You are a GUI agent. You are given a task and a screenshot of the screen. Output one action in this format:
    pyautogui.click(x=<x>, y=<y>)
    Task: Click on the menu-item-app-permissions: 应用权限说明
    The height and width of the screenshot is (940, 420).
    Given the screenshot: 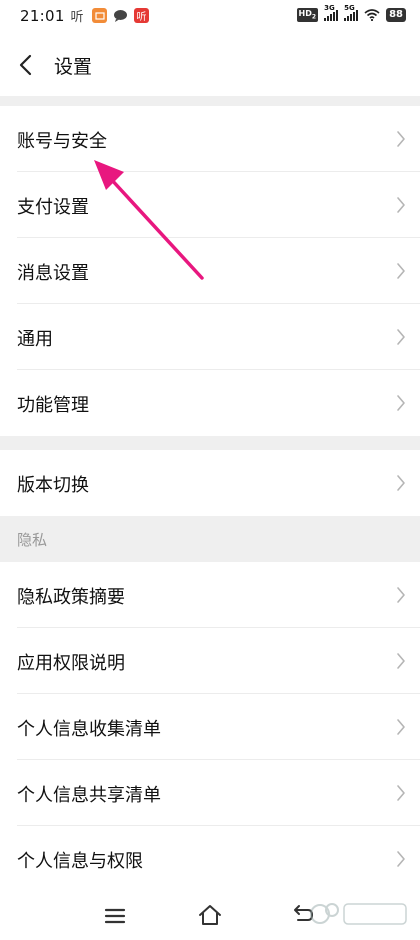 What is the action you would take?
    pyautogui.click(x=210, y=661)
    